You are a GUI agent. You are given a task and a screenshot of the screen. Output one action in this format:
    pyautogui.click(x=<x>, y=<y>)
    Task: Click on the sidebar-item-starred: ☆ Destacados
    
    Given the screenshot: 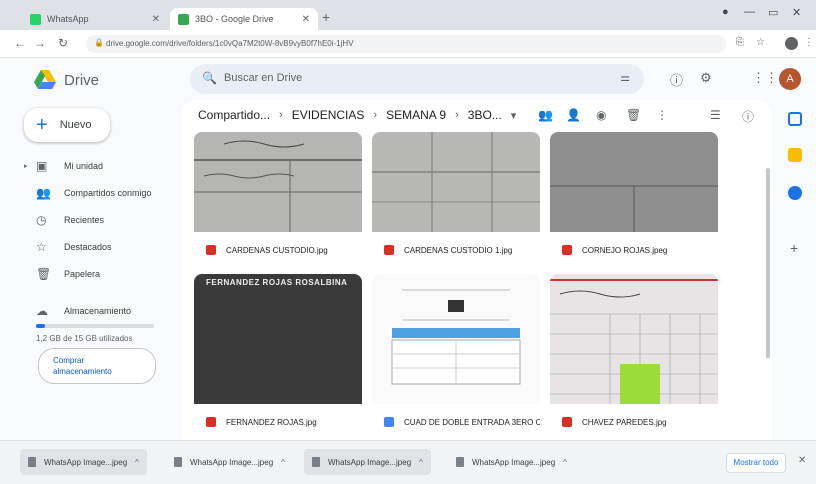 What is the action you would take?
    pyautogui.click(x=90, y=246)
    